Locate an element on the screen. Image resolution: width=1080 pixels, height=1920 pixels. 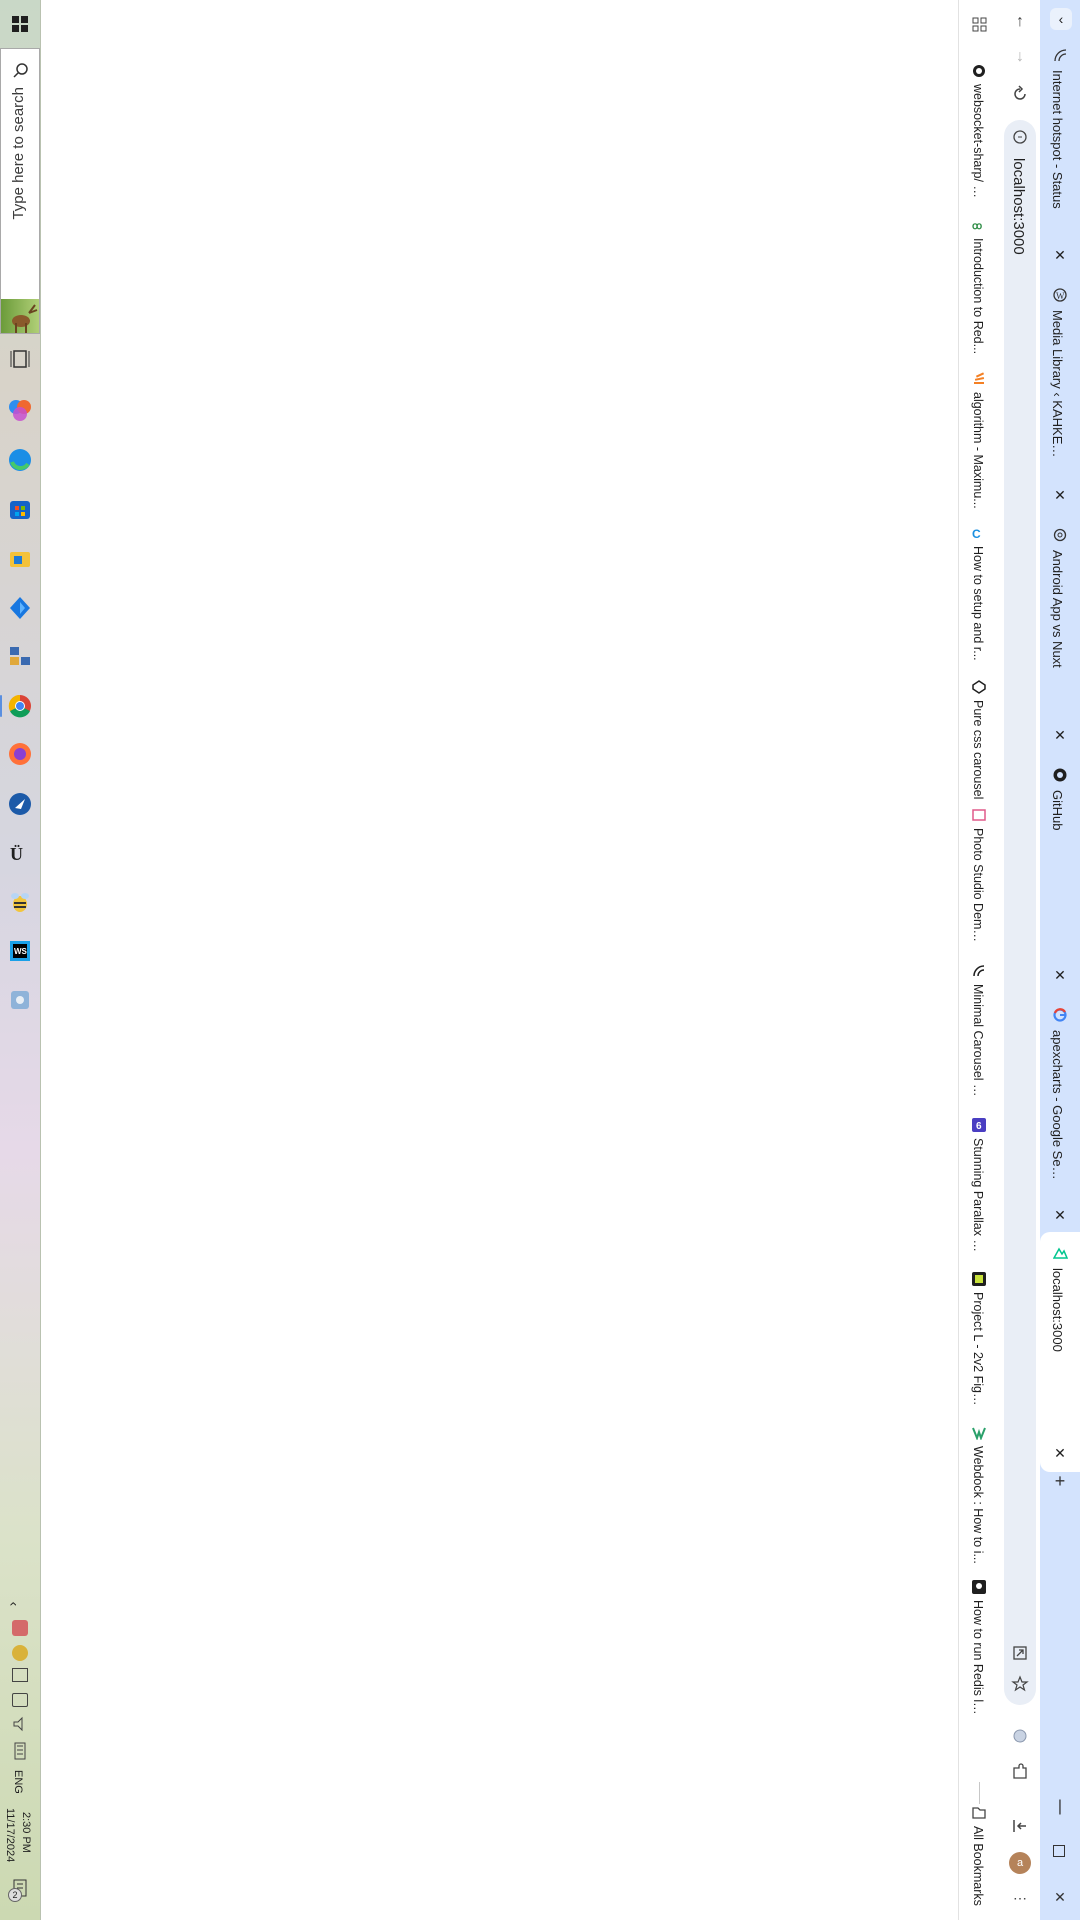
bee-app-icon is located at coordinates (20, 902).